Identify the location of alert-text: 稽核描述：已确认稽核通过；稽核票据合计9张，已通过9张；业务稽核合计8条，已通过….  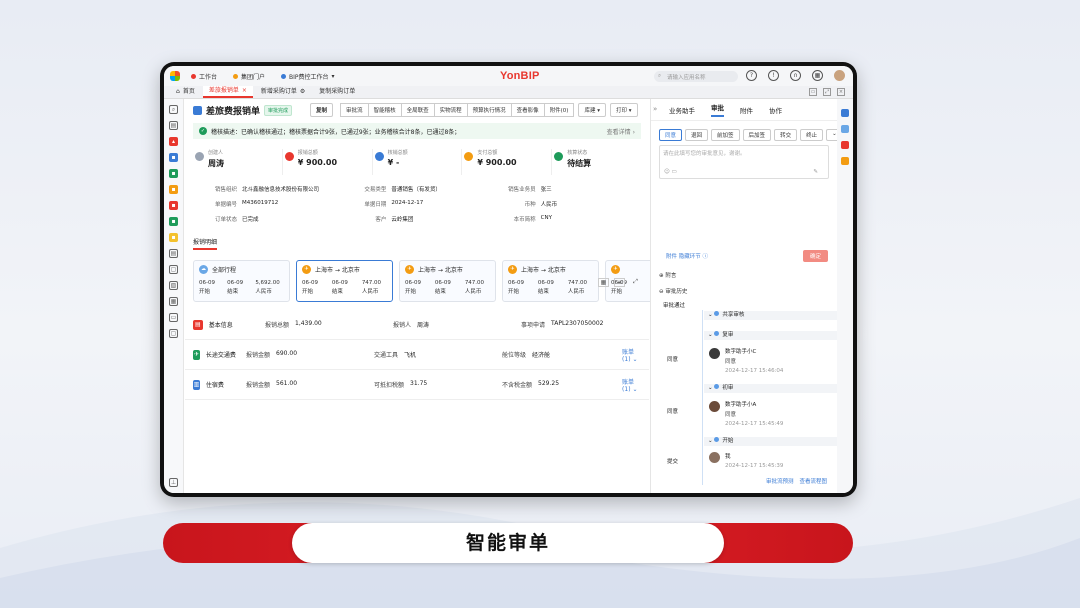
(336, 132).